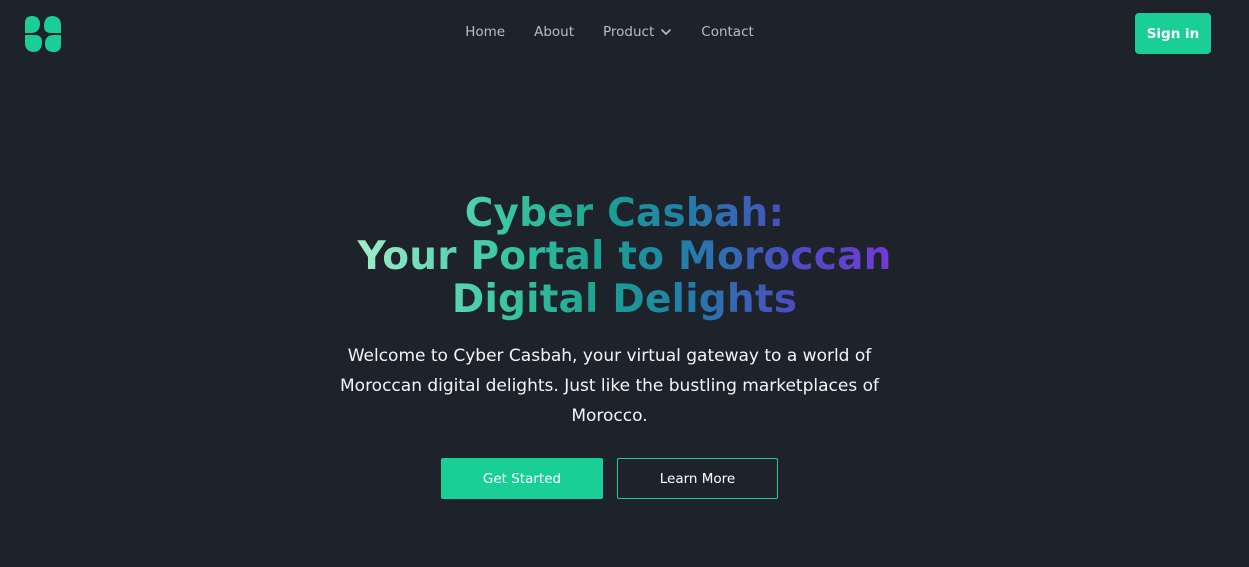 The height and width of the screenshot is (567, 1249). I want to click on nav-product-label: Product, so click(629, 32).